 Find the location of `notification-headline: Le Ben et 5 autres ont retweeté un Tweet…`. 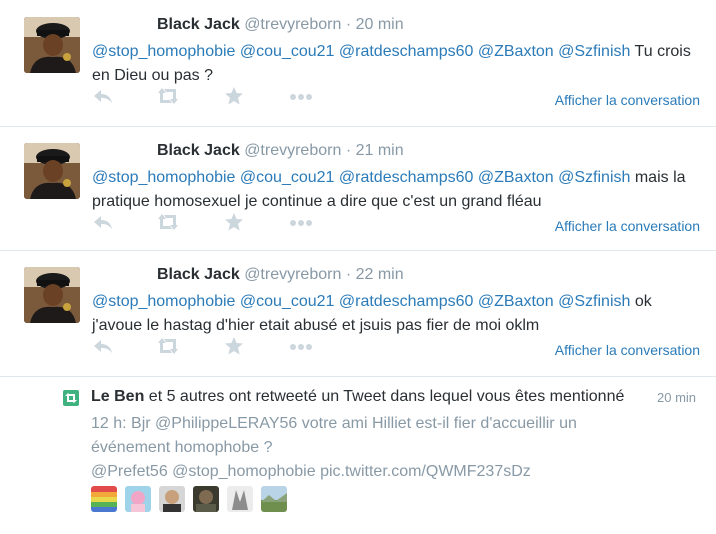

notification-headline: Le Ben et 5 autres ont retweeté un Tweet… is located at coordinates (357, 397).